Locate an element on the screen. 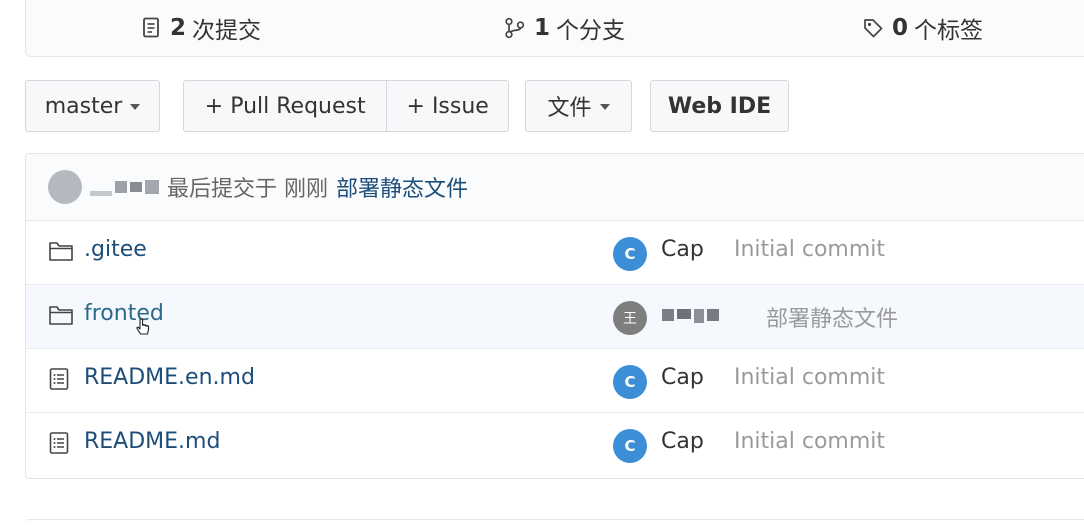 The height and width of the screenshot is (530, 1084). commits-count: 2 is located at coordinates (178, 28).